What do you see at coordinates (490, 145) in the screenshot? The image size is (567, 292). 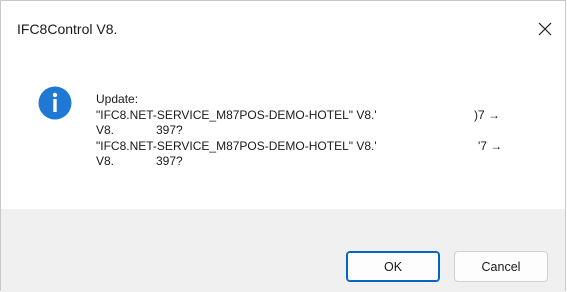 I see `message-line-text: '7 →` at bounding box center [490, 145].